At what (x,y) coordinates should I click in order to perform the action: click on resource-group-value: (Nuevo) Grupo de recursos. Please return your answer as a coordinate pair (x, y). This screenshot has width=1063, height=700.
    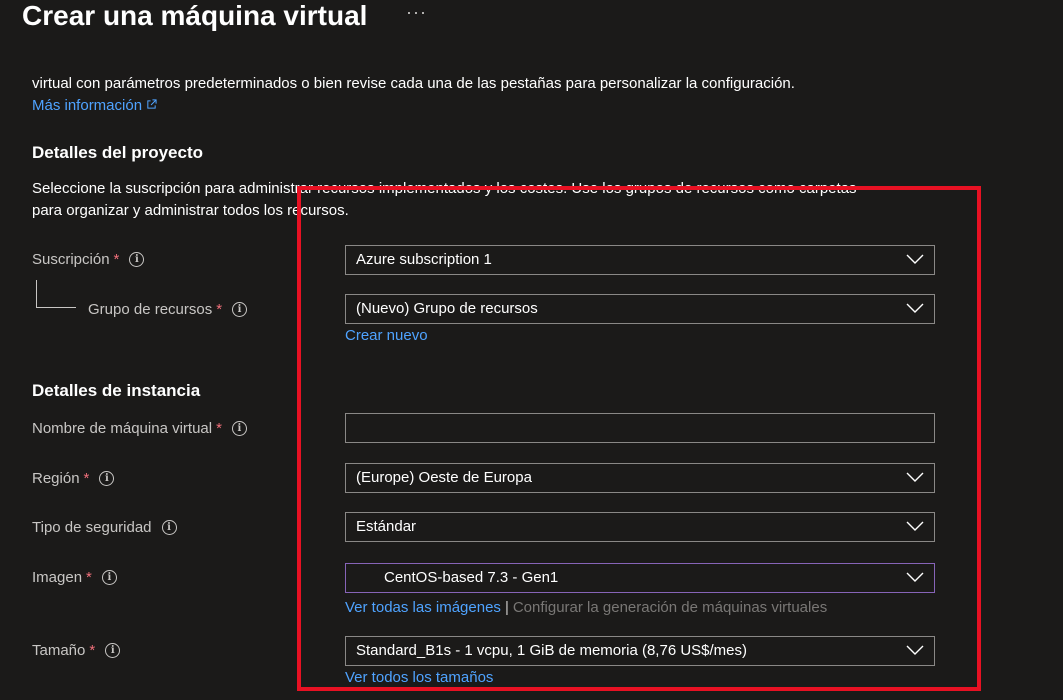
    Looking at the image, I should click on (447, 308).